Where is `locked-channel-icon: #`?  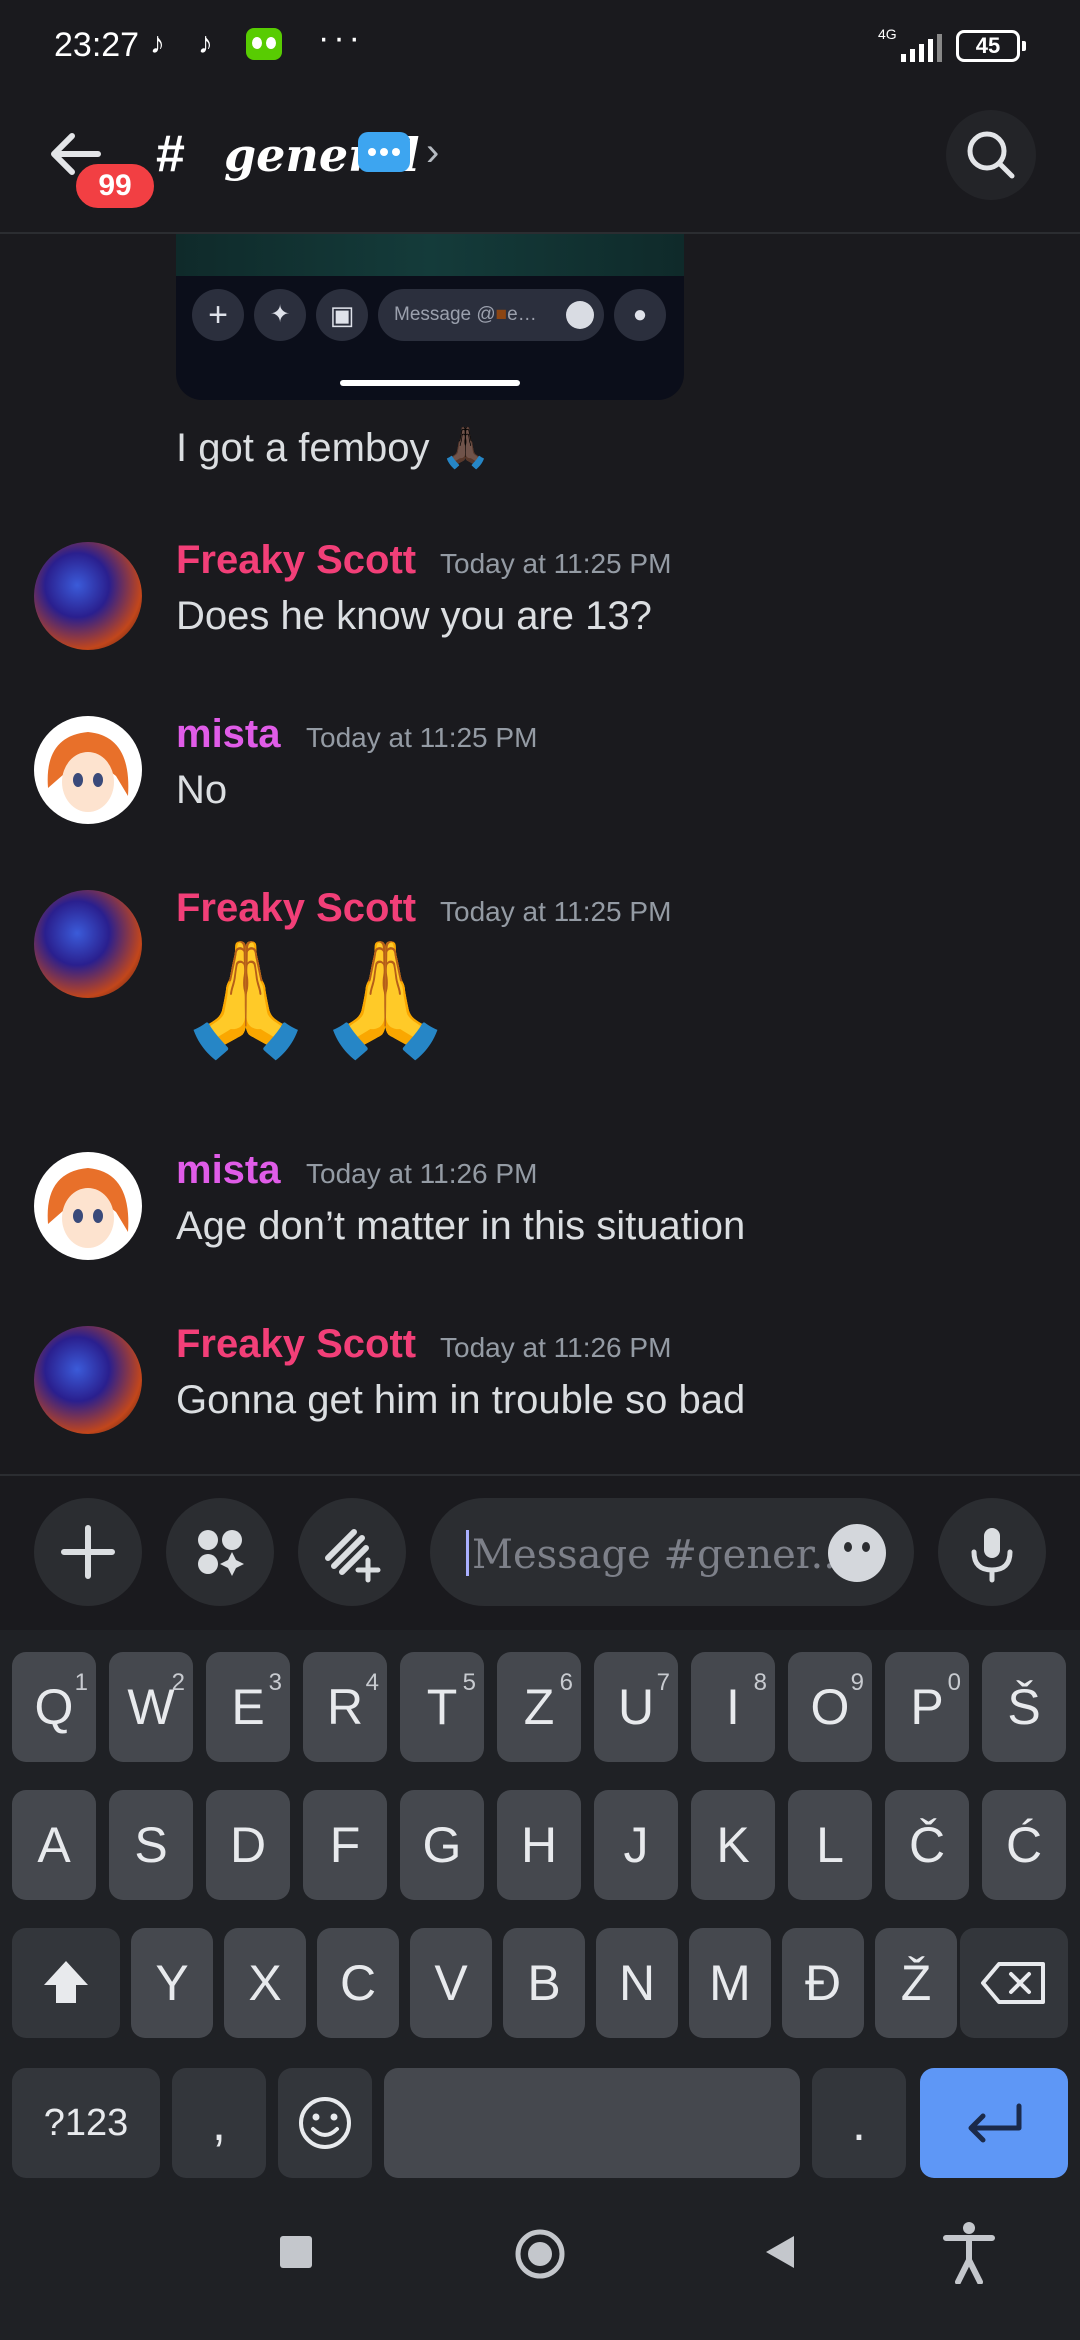
locked-channel-icon: # is located at coordinates (179, 152).